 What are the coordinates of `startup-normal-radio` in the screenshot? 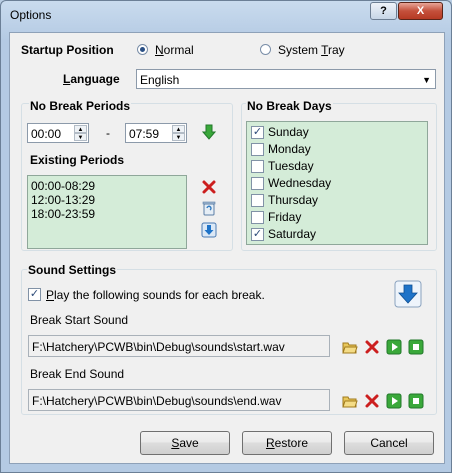 It's located at (142, 49).